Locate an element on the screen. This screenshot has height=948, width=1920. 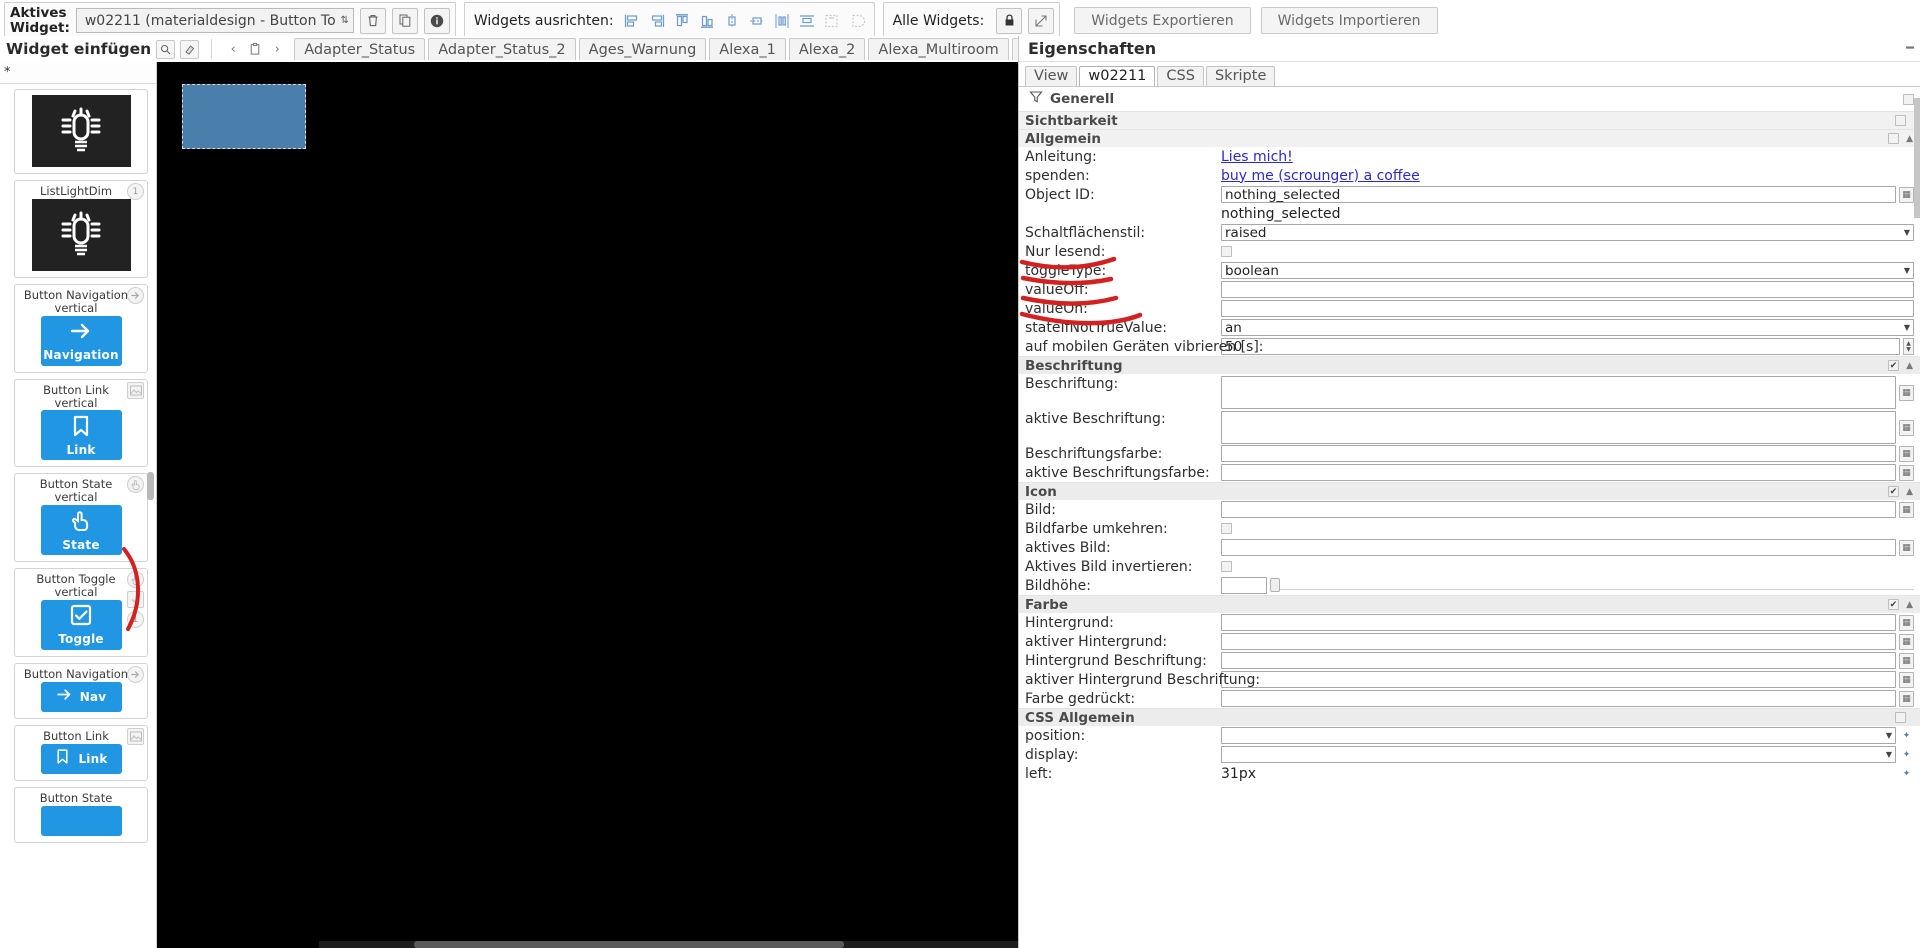
same-size-icon is located at coordinates (832, 21).